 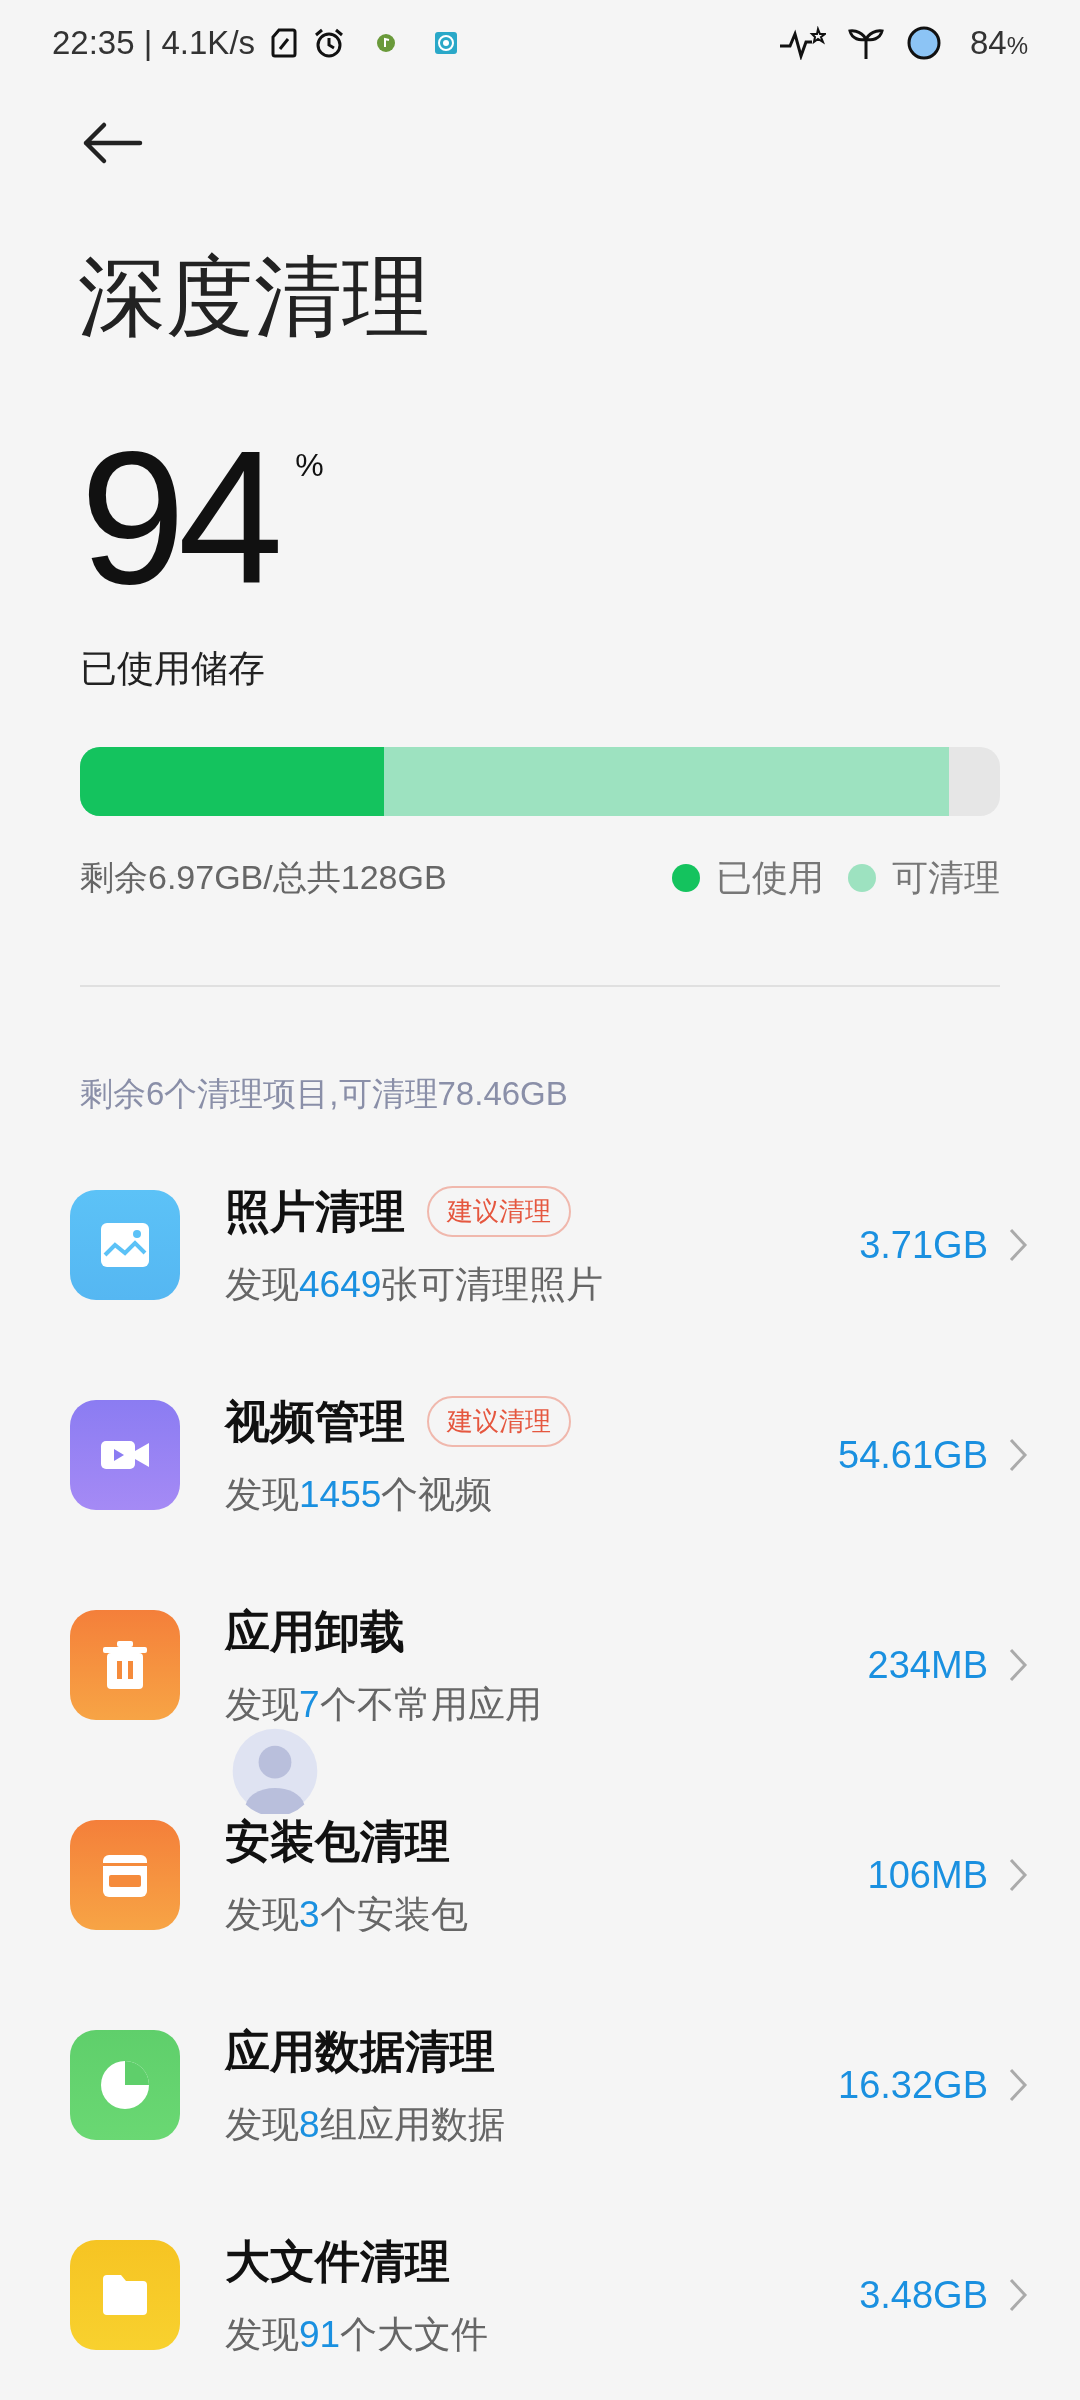 I want to click on status-time: 22:35 | 4.1K/s, so click(x=154, y=43).